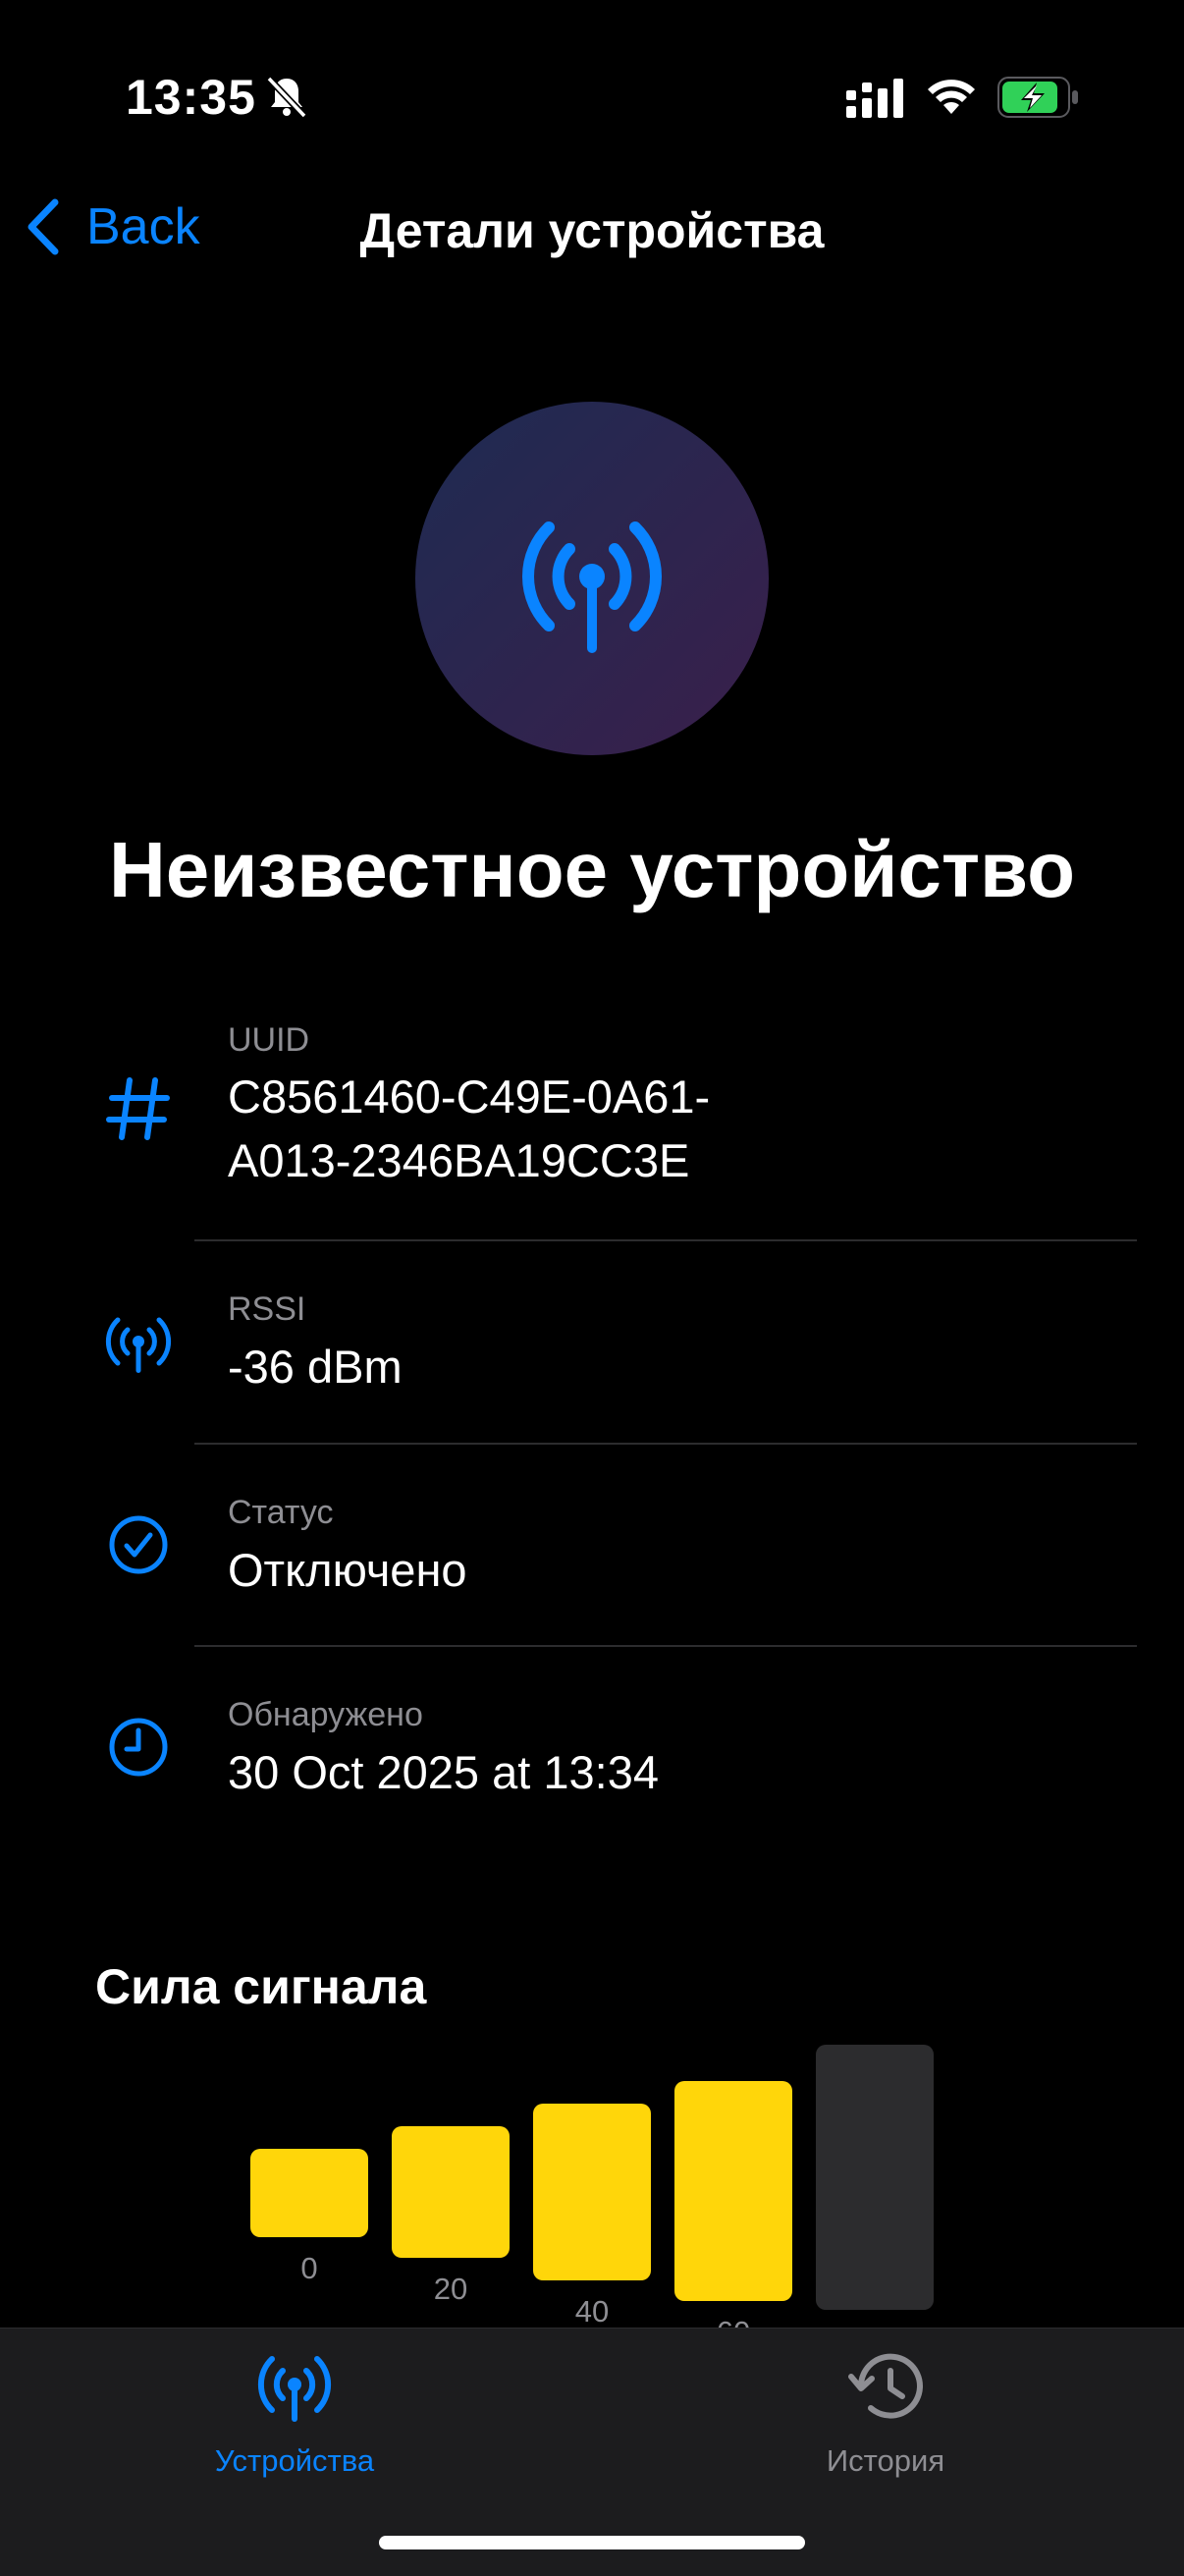 This screenshot has height=2576, width=1184. I want to click on home-indicator, so click(592, 2543).